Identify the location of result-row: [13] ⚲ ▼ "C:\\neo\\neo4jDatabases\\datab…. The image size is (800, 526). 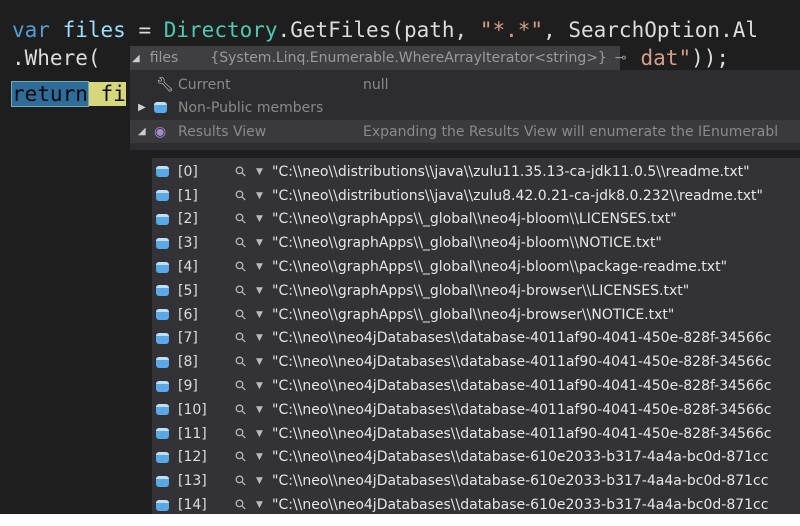
(476, 481).